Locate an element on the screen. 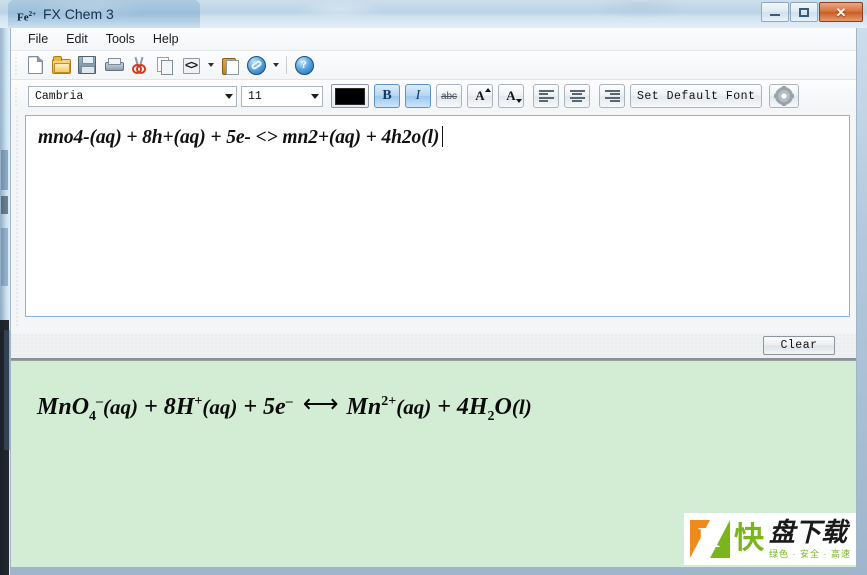 The height and width of the screenshot is (575, 867). web-button is located at coordinates (256, 65).